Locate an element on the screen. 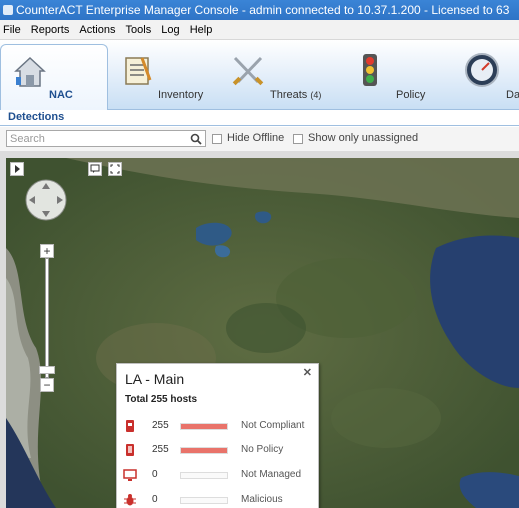 The height and width of the screenshot is (508, 519). status-label: Malicious is located at coordinates (262, 499).